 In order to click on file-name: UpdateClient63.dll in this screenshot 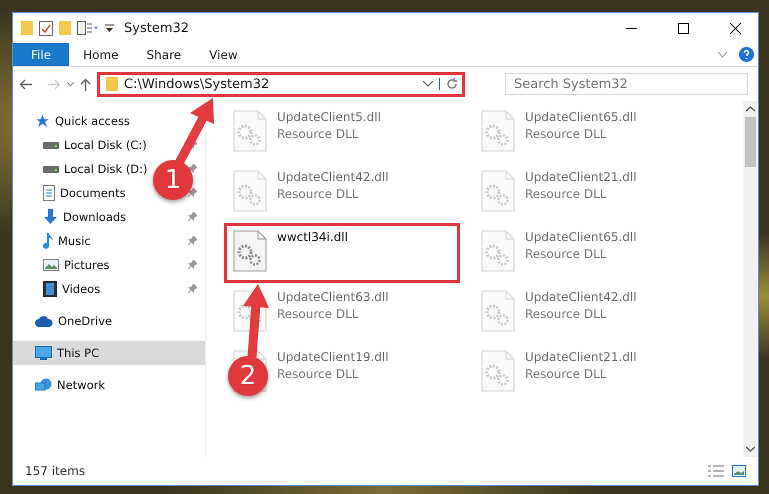, I will do `click(333, 297)`.